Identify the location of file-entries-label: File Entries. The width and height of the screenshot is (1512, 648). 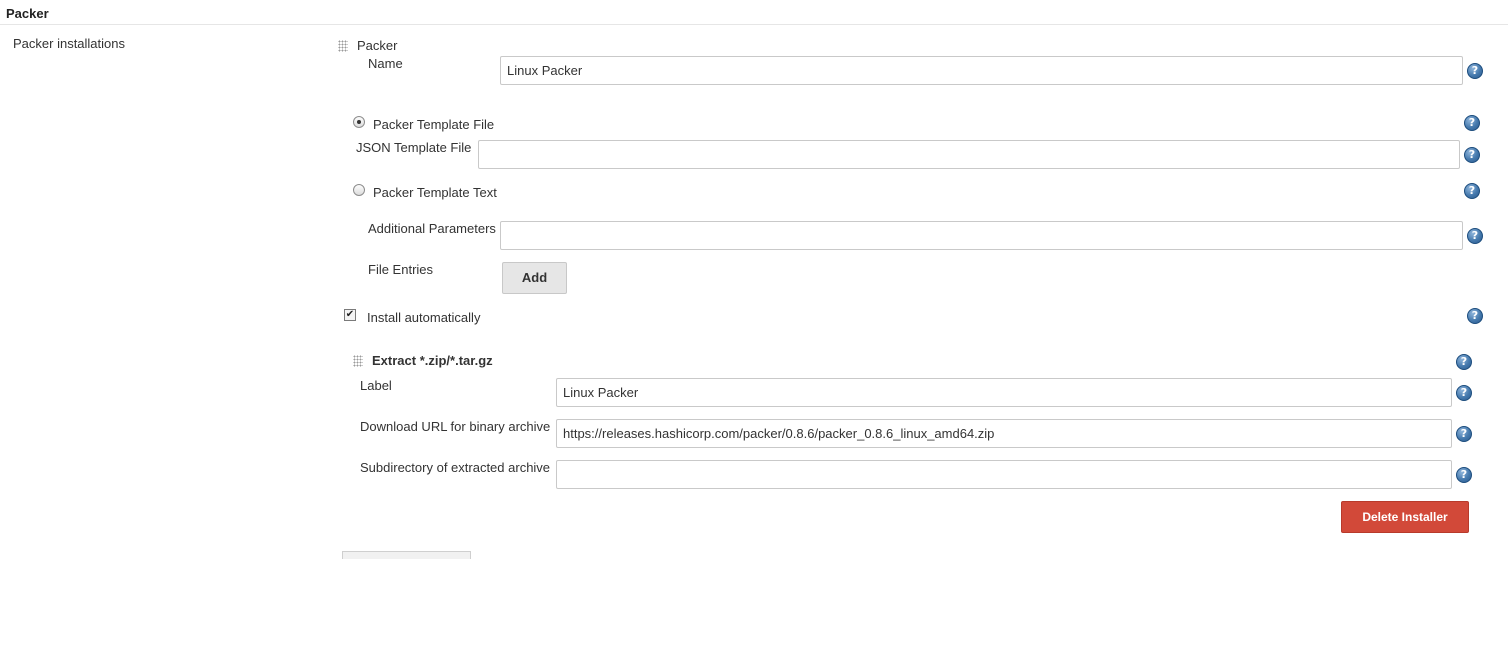
(401, 269).